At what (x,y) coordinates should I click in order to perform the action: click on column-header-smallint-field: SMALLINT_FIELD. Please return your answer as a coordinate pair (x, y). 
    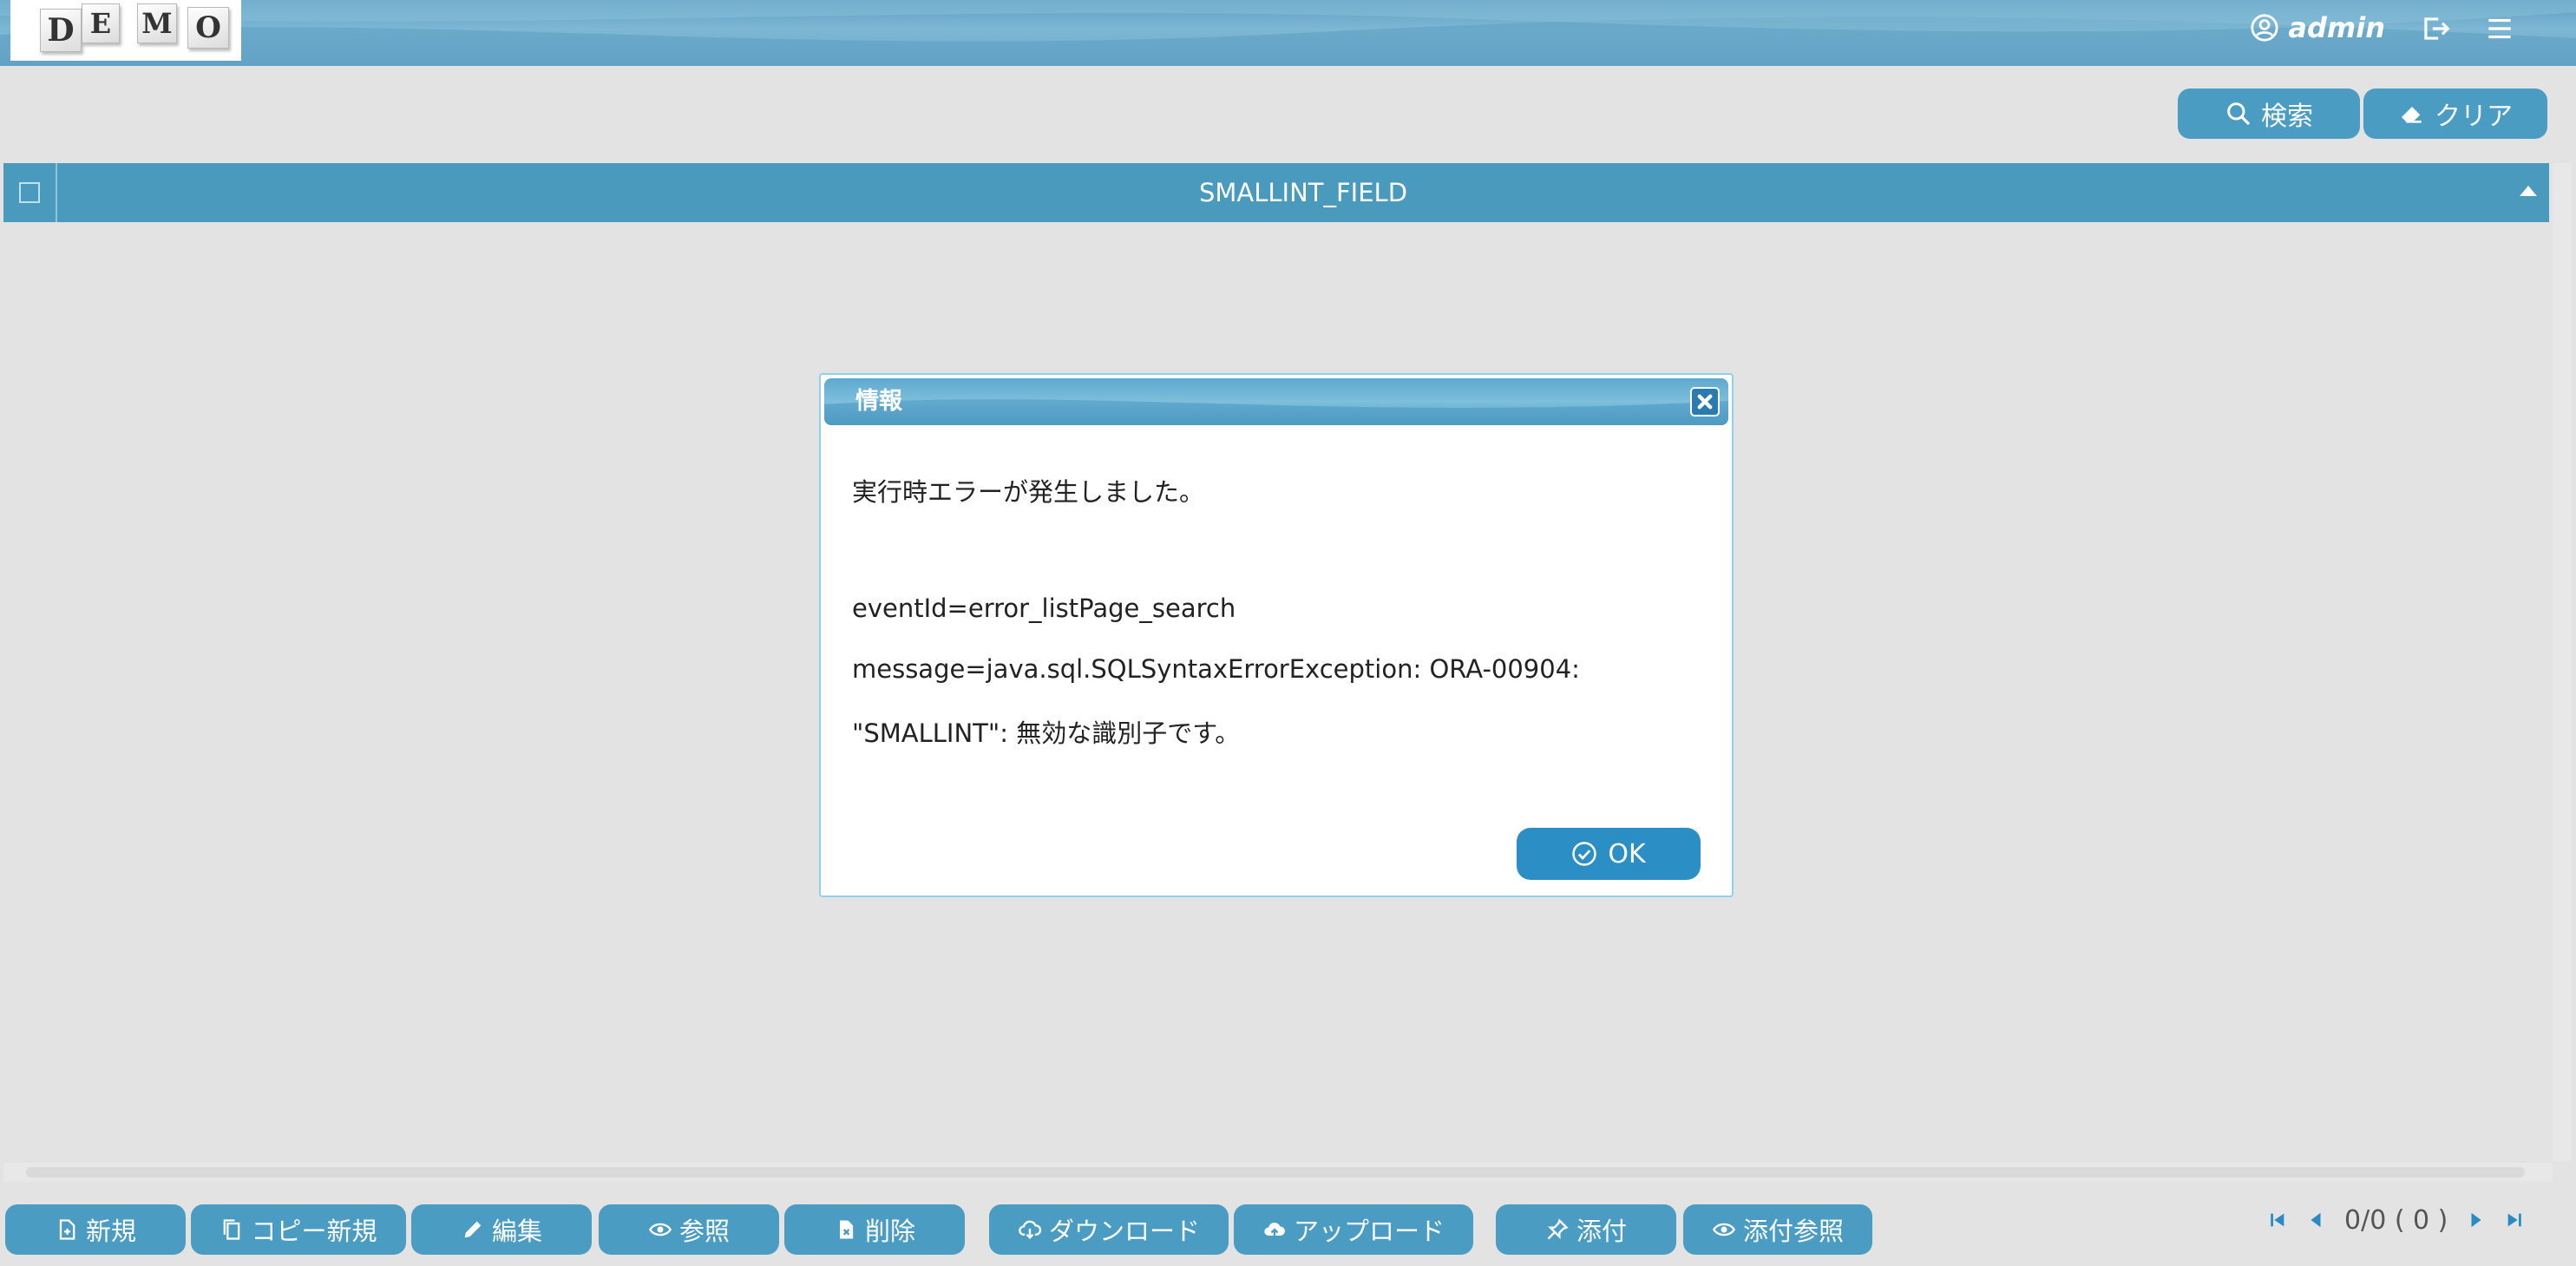
    Looking at the image, I should click on (1303, 192).